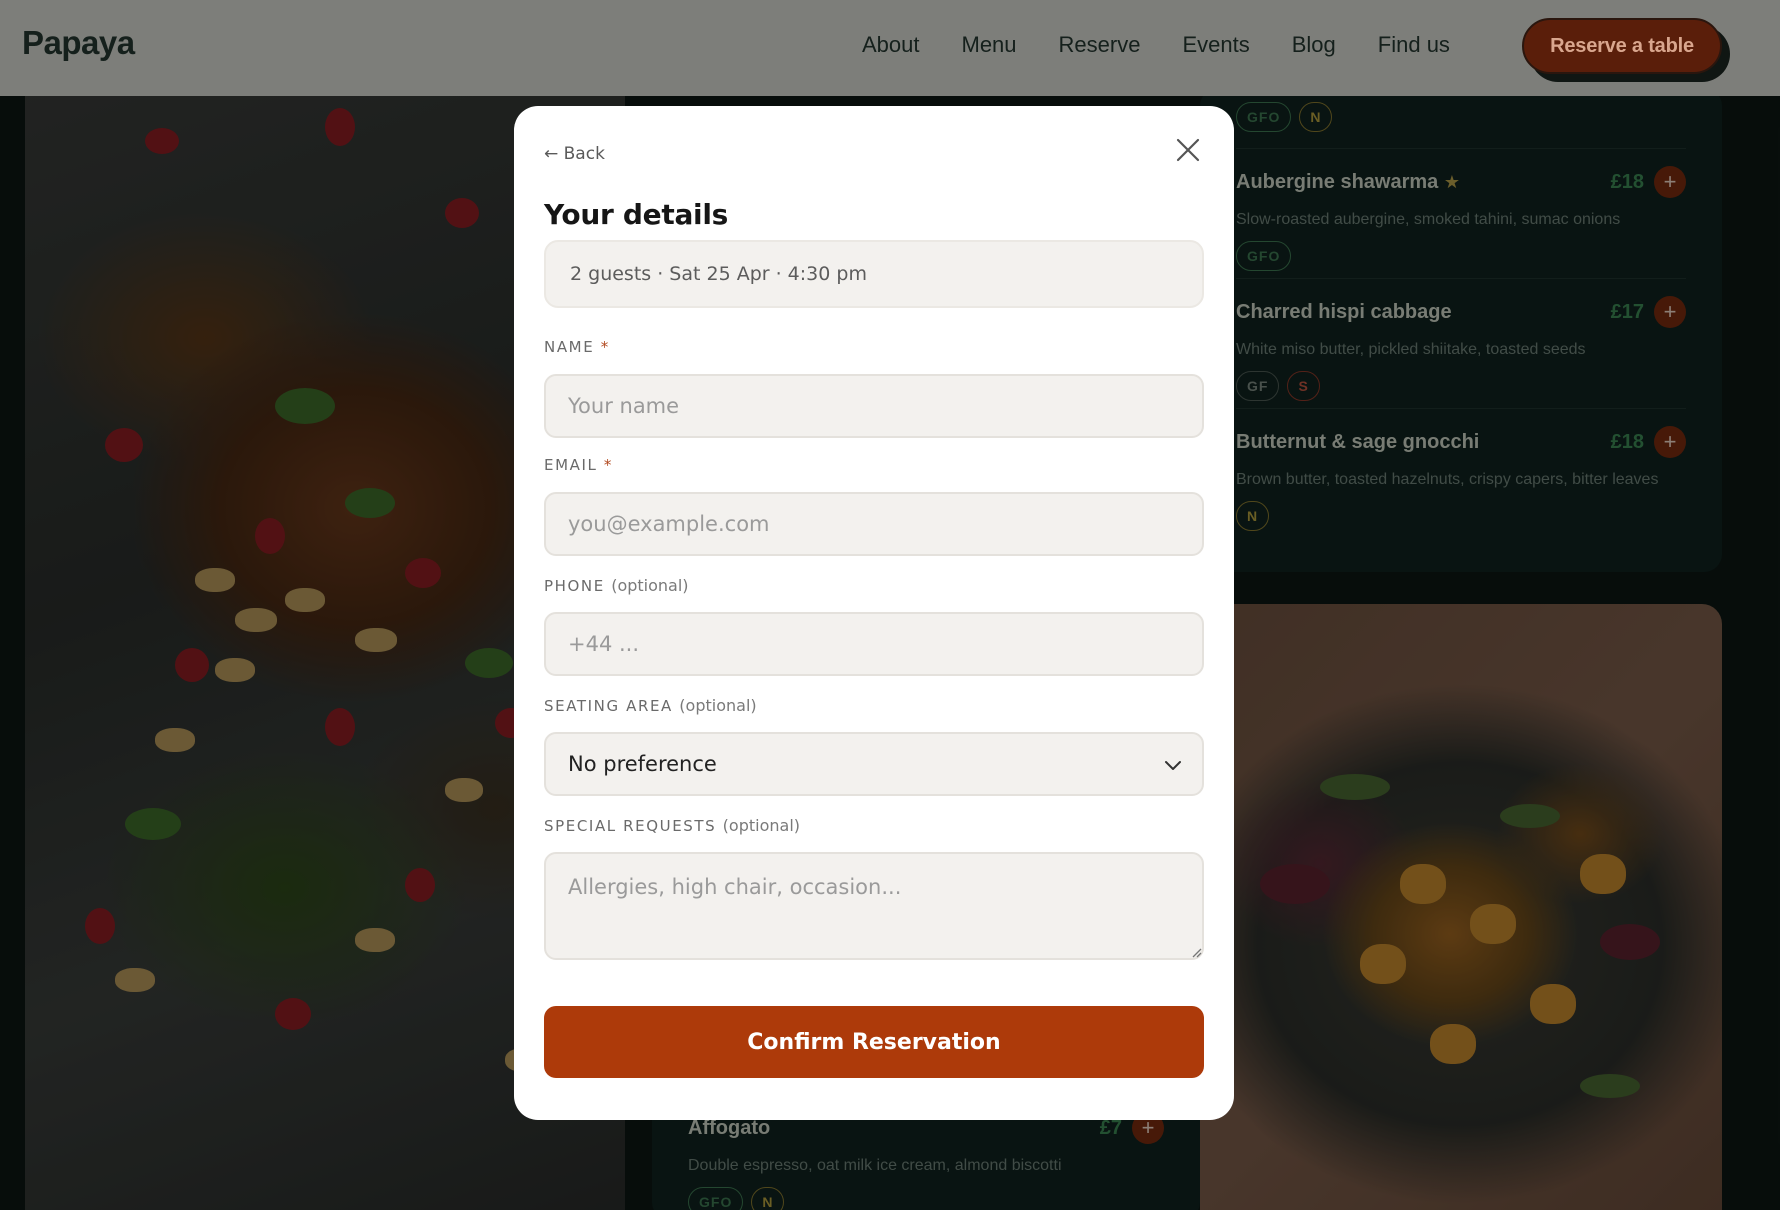  I want to click on reserve-table-button: Reserve a table, so click(1622, 46).